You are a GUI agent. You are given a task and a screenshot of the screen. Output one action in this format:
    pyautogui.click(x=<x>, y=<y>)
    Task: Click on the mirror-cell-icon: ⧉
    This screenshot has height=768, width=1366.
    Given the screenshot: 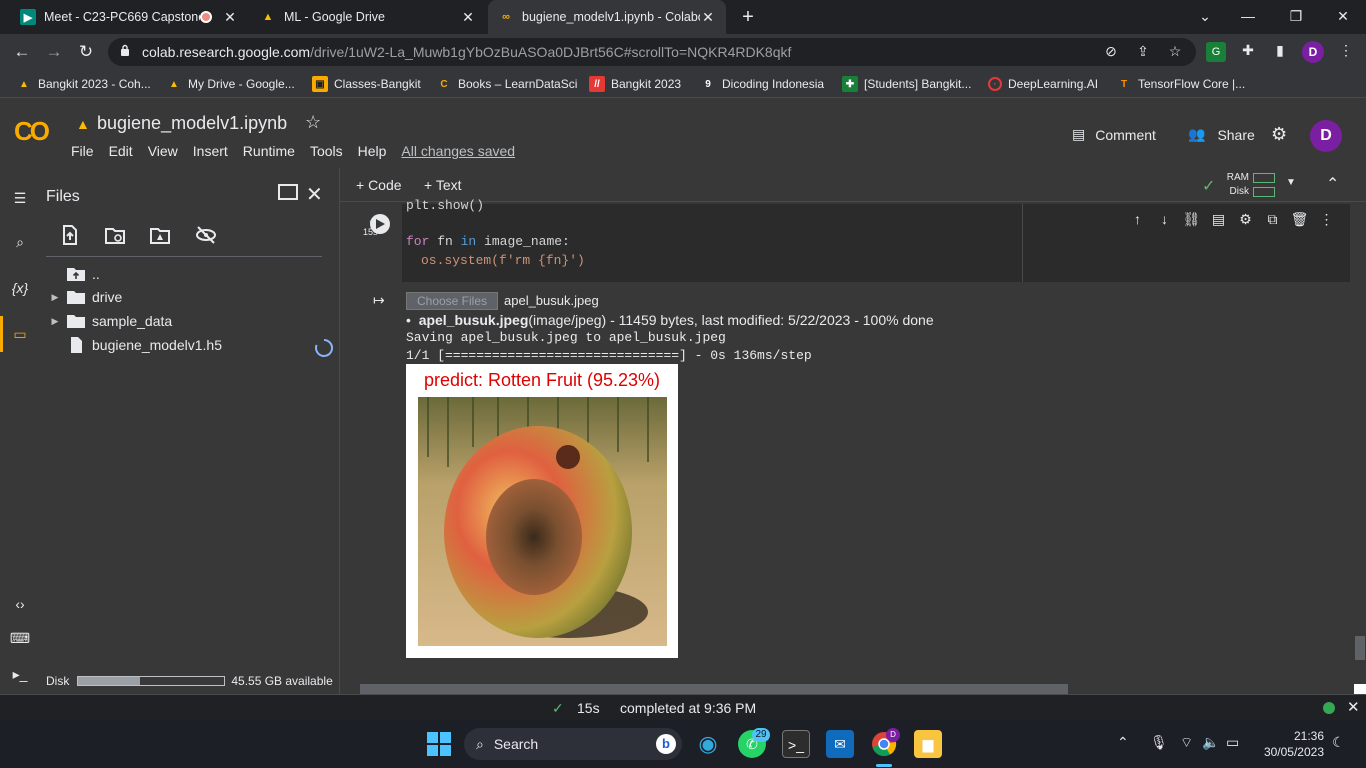 What is the action you would take?
    pyautogui.click(x=1272, y=219)
    